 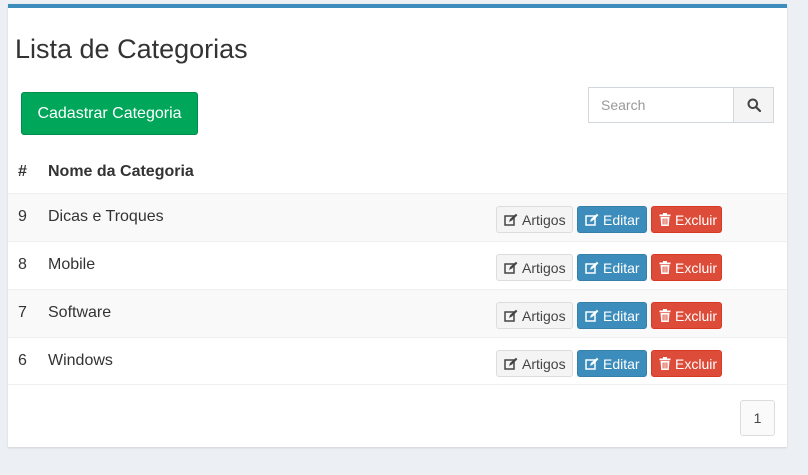 I want to click on search-icon, so click(x=754, y=105).